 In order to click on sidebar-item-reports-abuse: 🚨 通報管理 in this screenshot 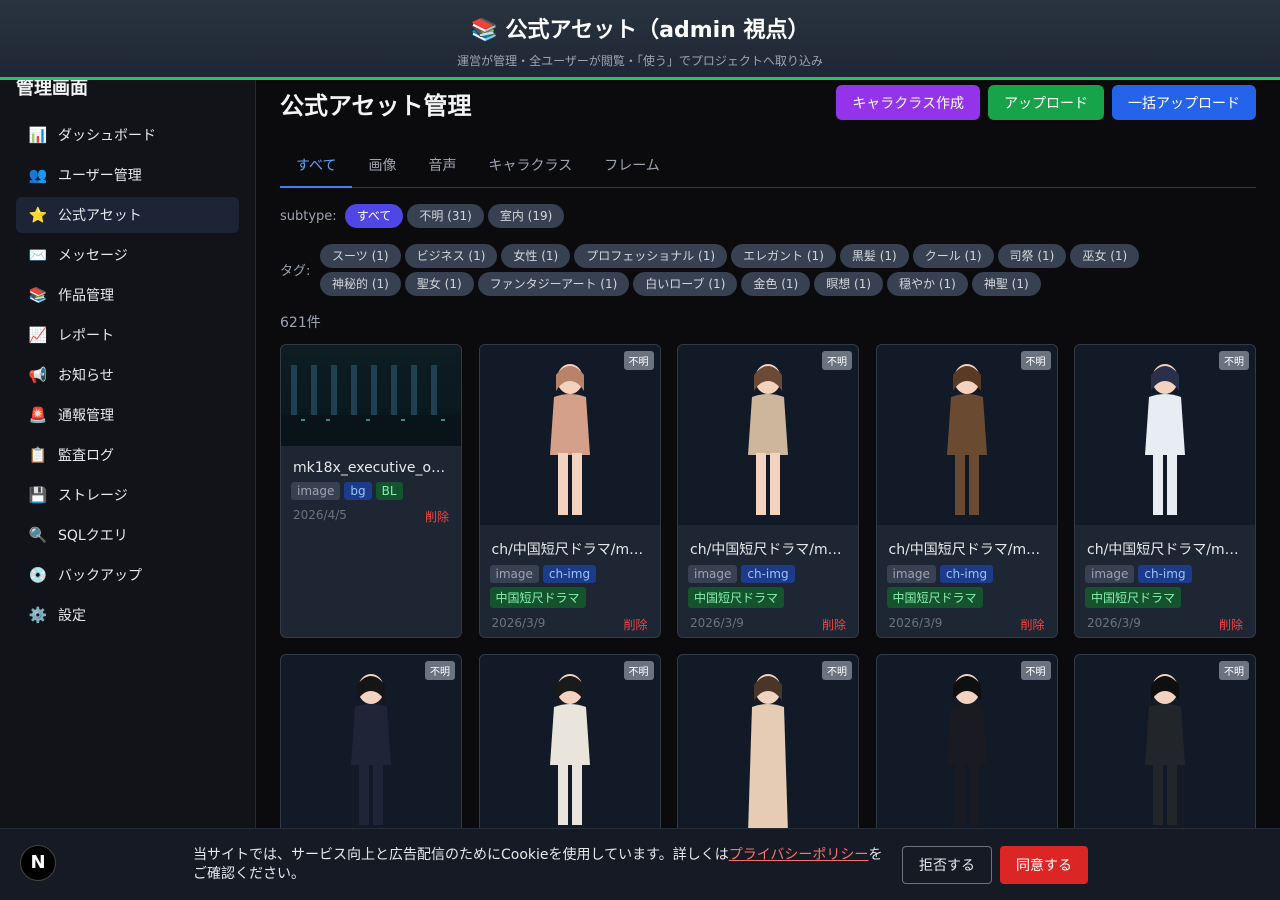, I will do `click(127, 415)`.